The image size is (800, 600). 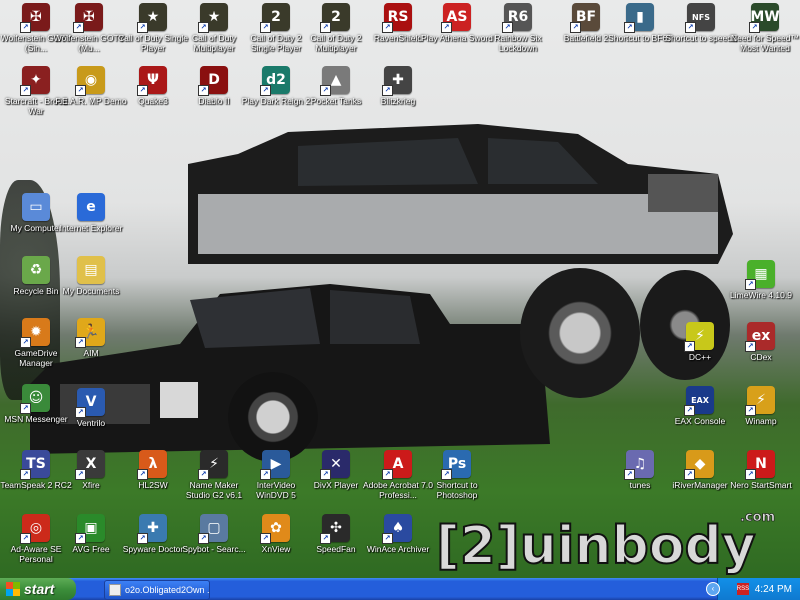 I want to click on nfs-shortcut-icon: NFS ↗, so click(x=700, y=18).